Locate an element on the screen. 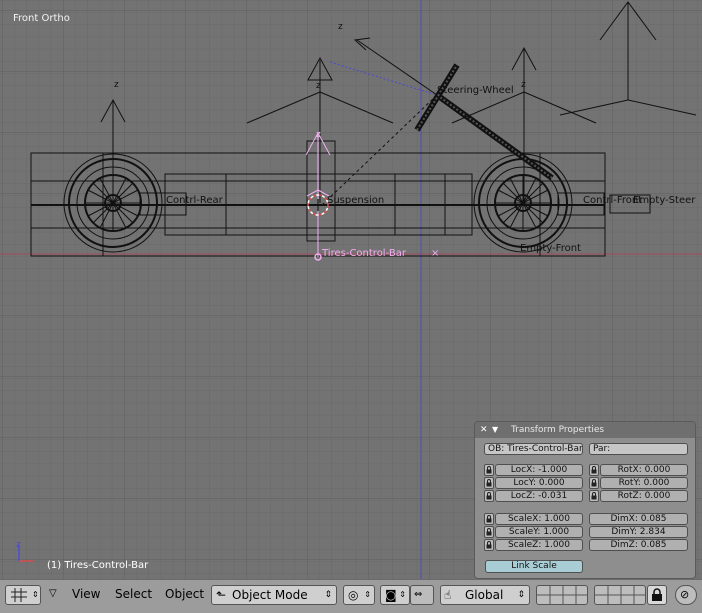 The image size is (702, 613). menu-select: Select is located at coordinates (133, 594).